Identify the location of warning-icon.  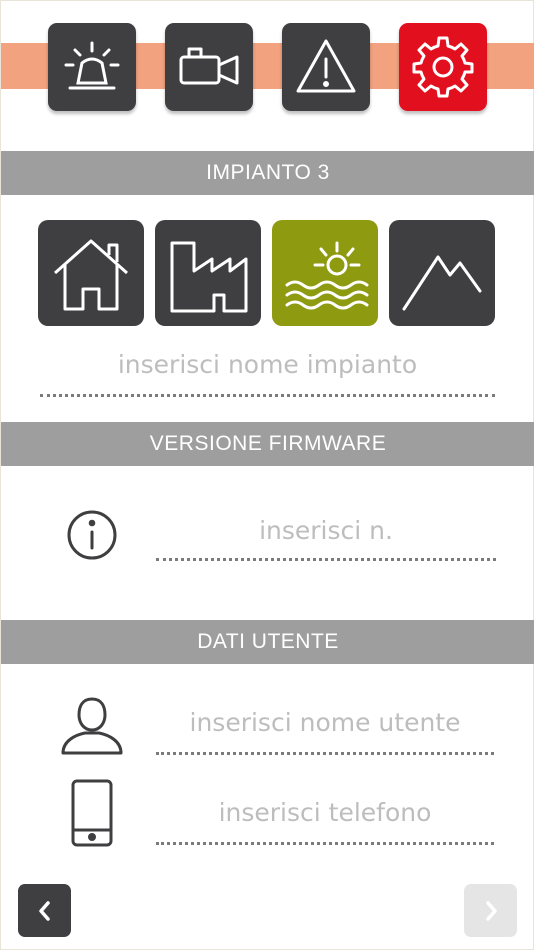
(326, 66).